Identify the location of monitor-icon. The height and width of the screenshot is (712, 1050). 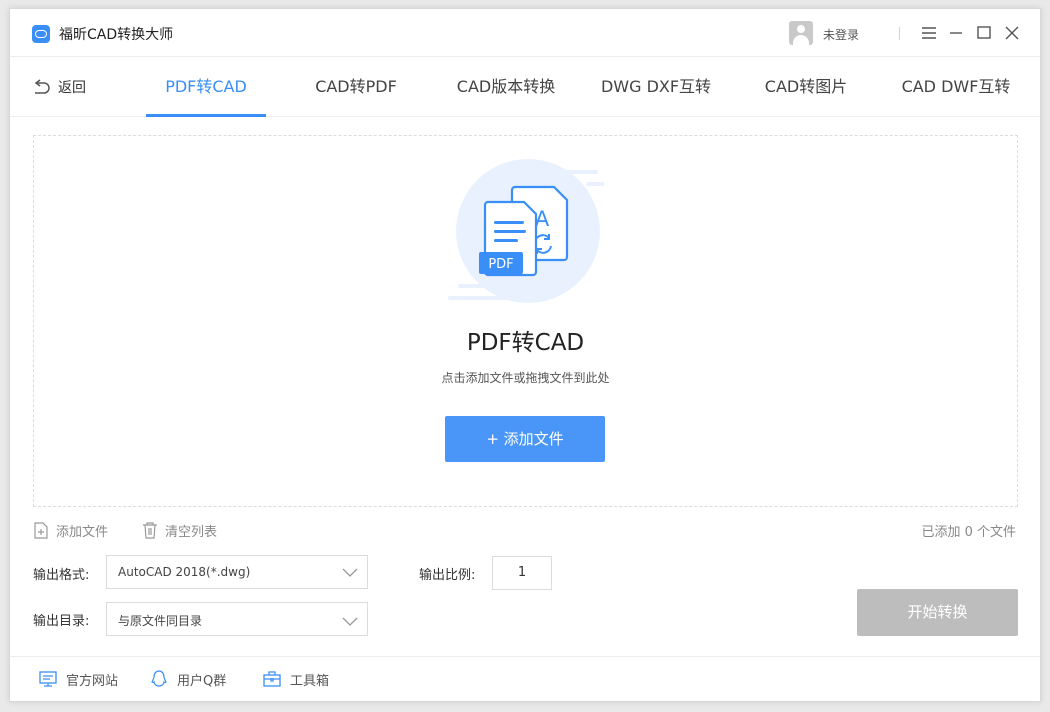
(48, 679).